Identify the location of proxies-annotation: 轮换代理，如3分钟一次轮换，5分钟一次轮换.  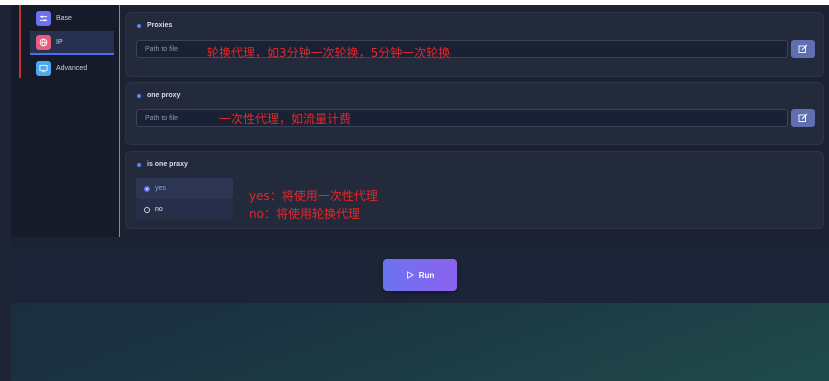
(329, 53).